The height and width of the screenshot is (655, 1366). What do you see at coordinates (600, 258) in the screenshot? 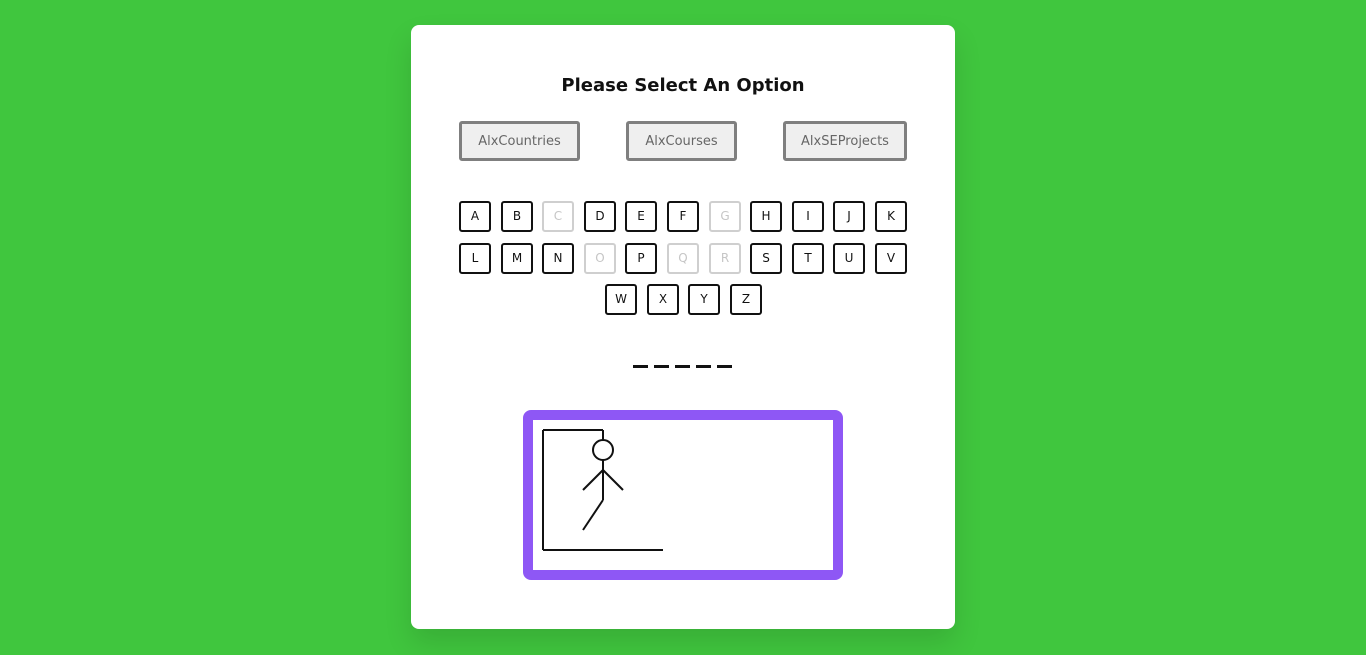
I see `key-o: O` at bounding box center [600, 258].